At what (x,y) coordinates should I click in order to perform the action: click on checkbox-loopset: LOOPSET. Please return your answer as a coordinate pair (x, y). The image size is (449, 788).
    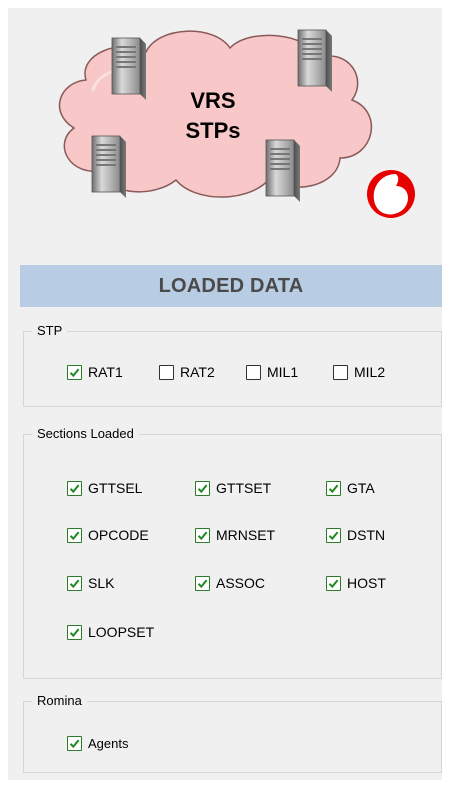
    Looking at the image, I should click on (110, 632).